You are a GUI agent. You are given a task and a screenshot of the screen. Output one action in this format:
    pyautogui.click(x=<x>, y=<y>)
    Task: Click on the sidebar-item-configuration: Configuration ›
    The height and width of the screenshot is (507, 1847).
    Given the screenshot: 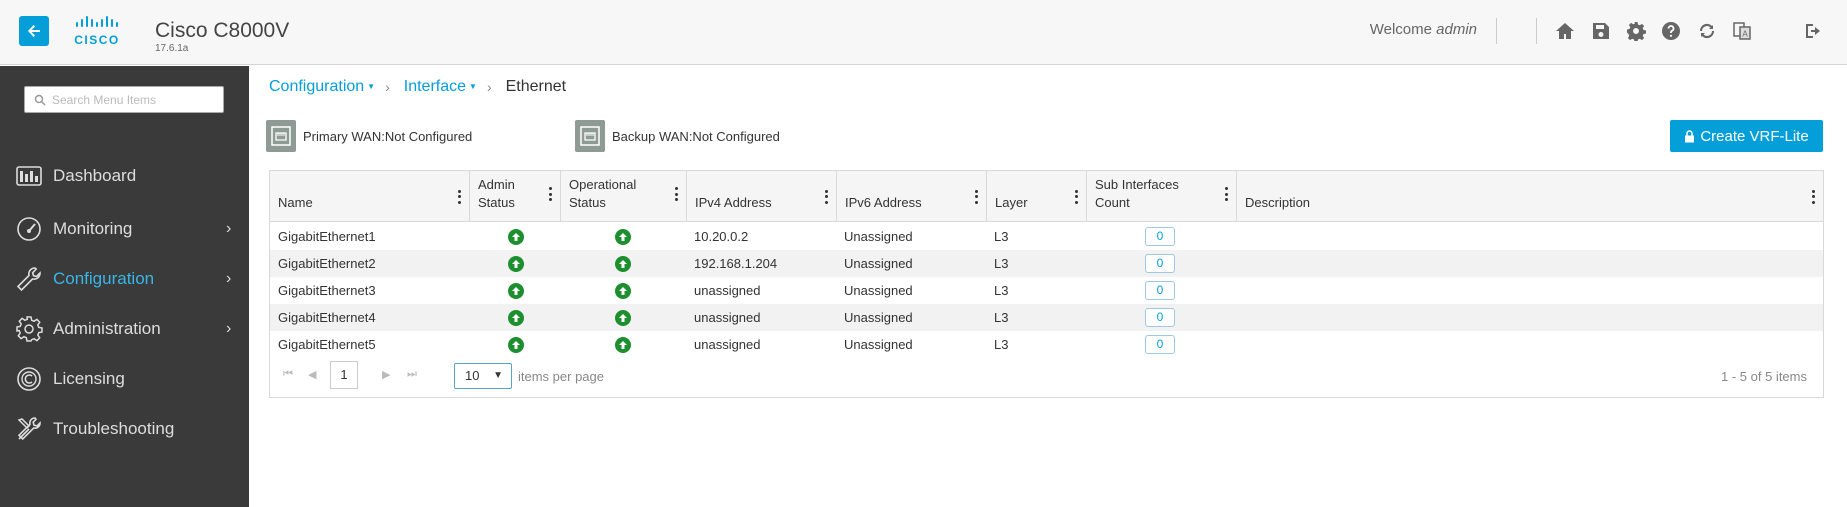 What is the action you would take?
    pyautogui.click(x=124, y=279)
    